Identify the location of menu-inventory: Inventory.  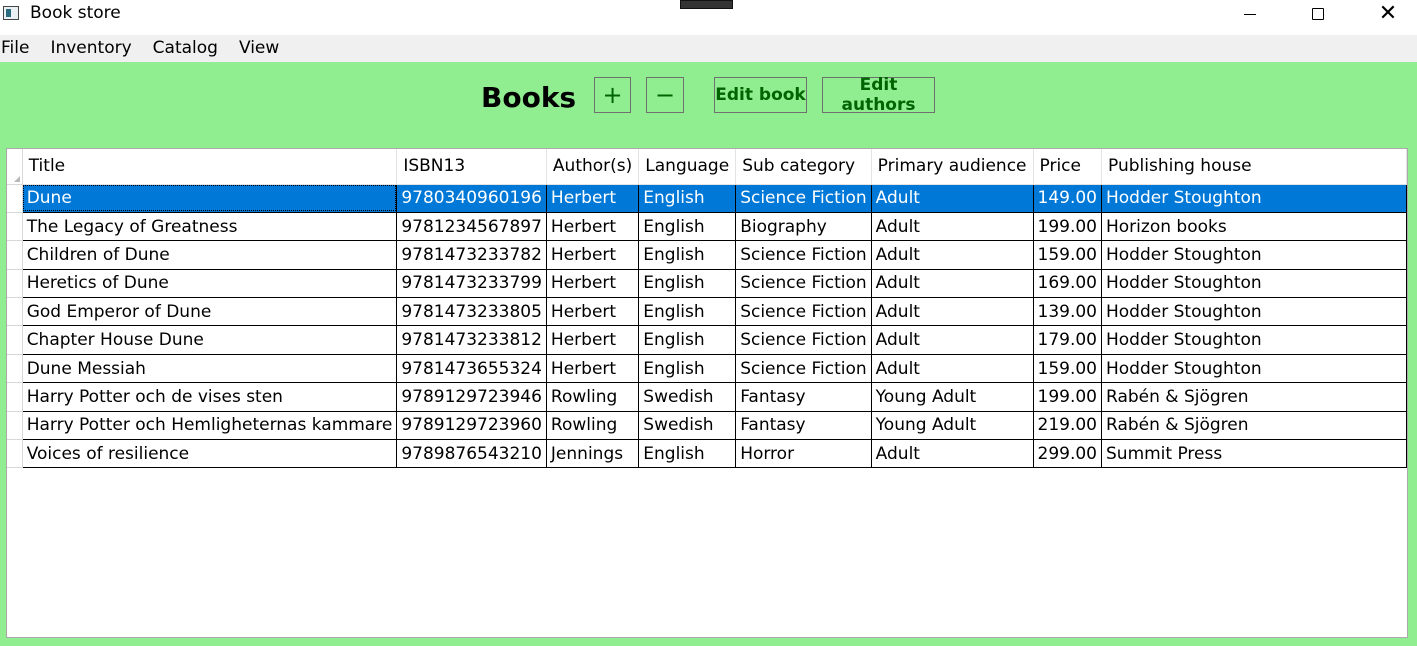
(90, 48).